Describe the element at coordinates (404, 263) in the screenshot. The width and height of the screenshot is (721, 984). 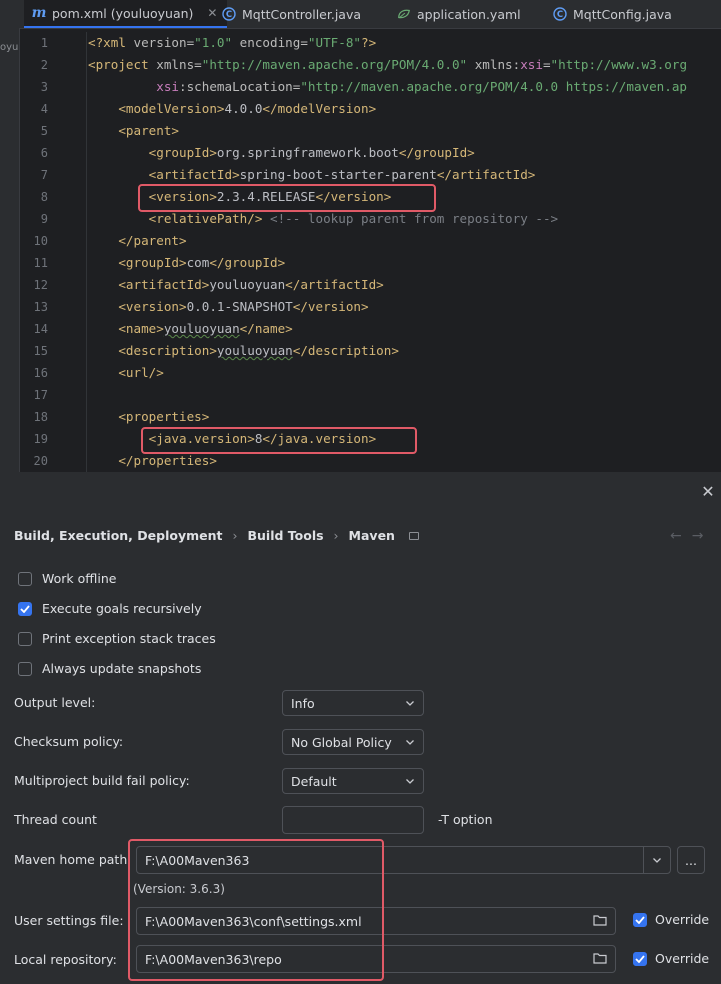
I see `code-line: <groupId>com</groupId>` at that location.